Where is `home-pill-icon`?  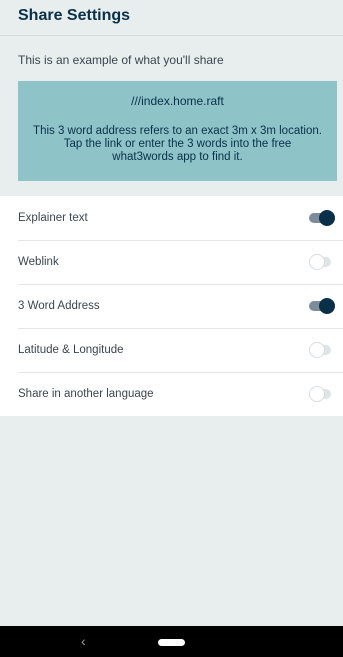
home-pill-icon is located at coordinates (171, 642).